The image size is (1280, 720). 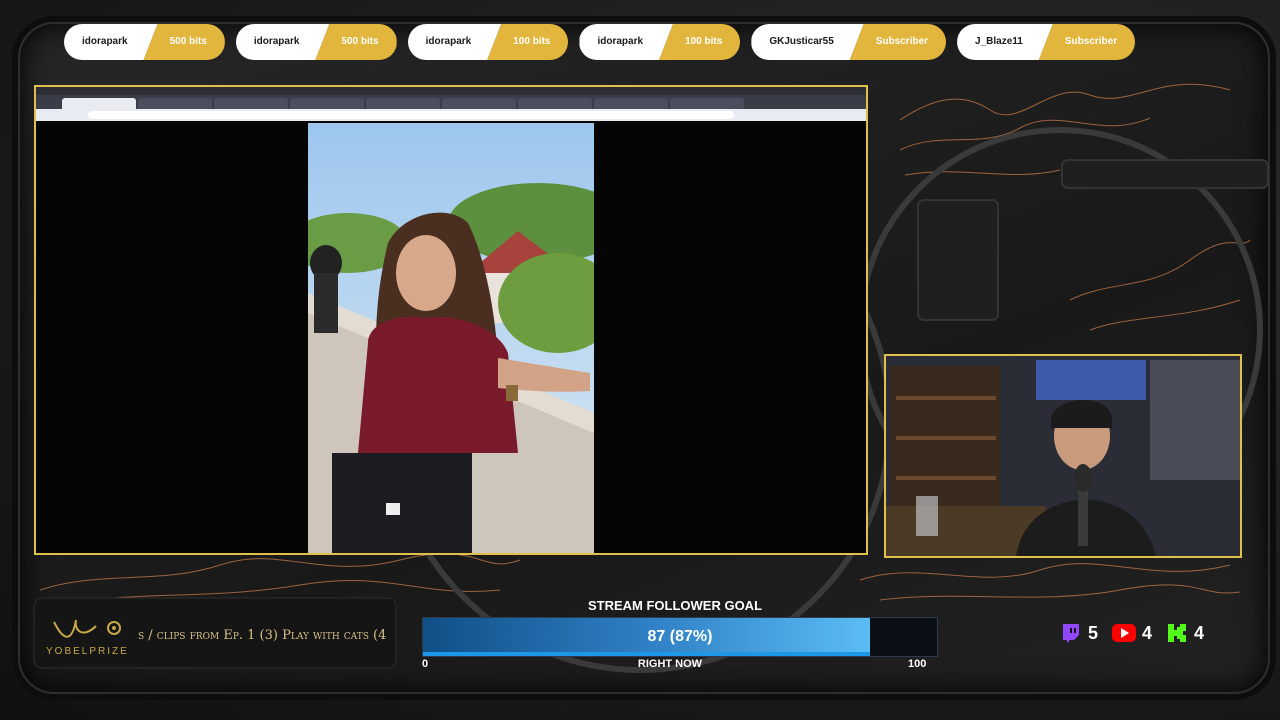 What do you see at coordinates (451, 91) in the screenshot?
I see `browser-menubar` at bounding box center [451, 91].